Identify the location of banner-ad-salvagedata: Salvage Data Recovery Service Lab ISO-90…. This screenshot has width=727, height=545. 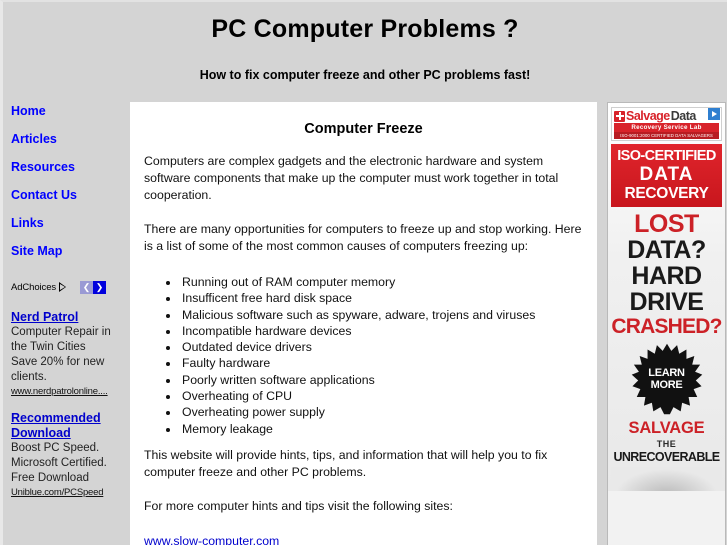
(666, 323).